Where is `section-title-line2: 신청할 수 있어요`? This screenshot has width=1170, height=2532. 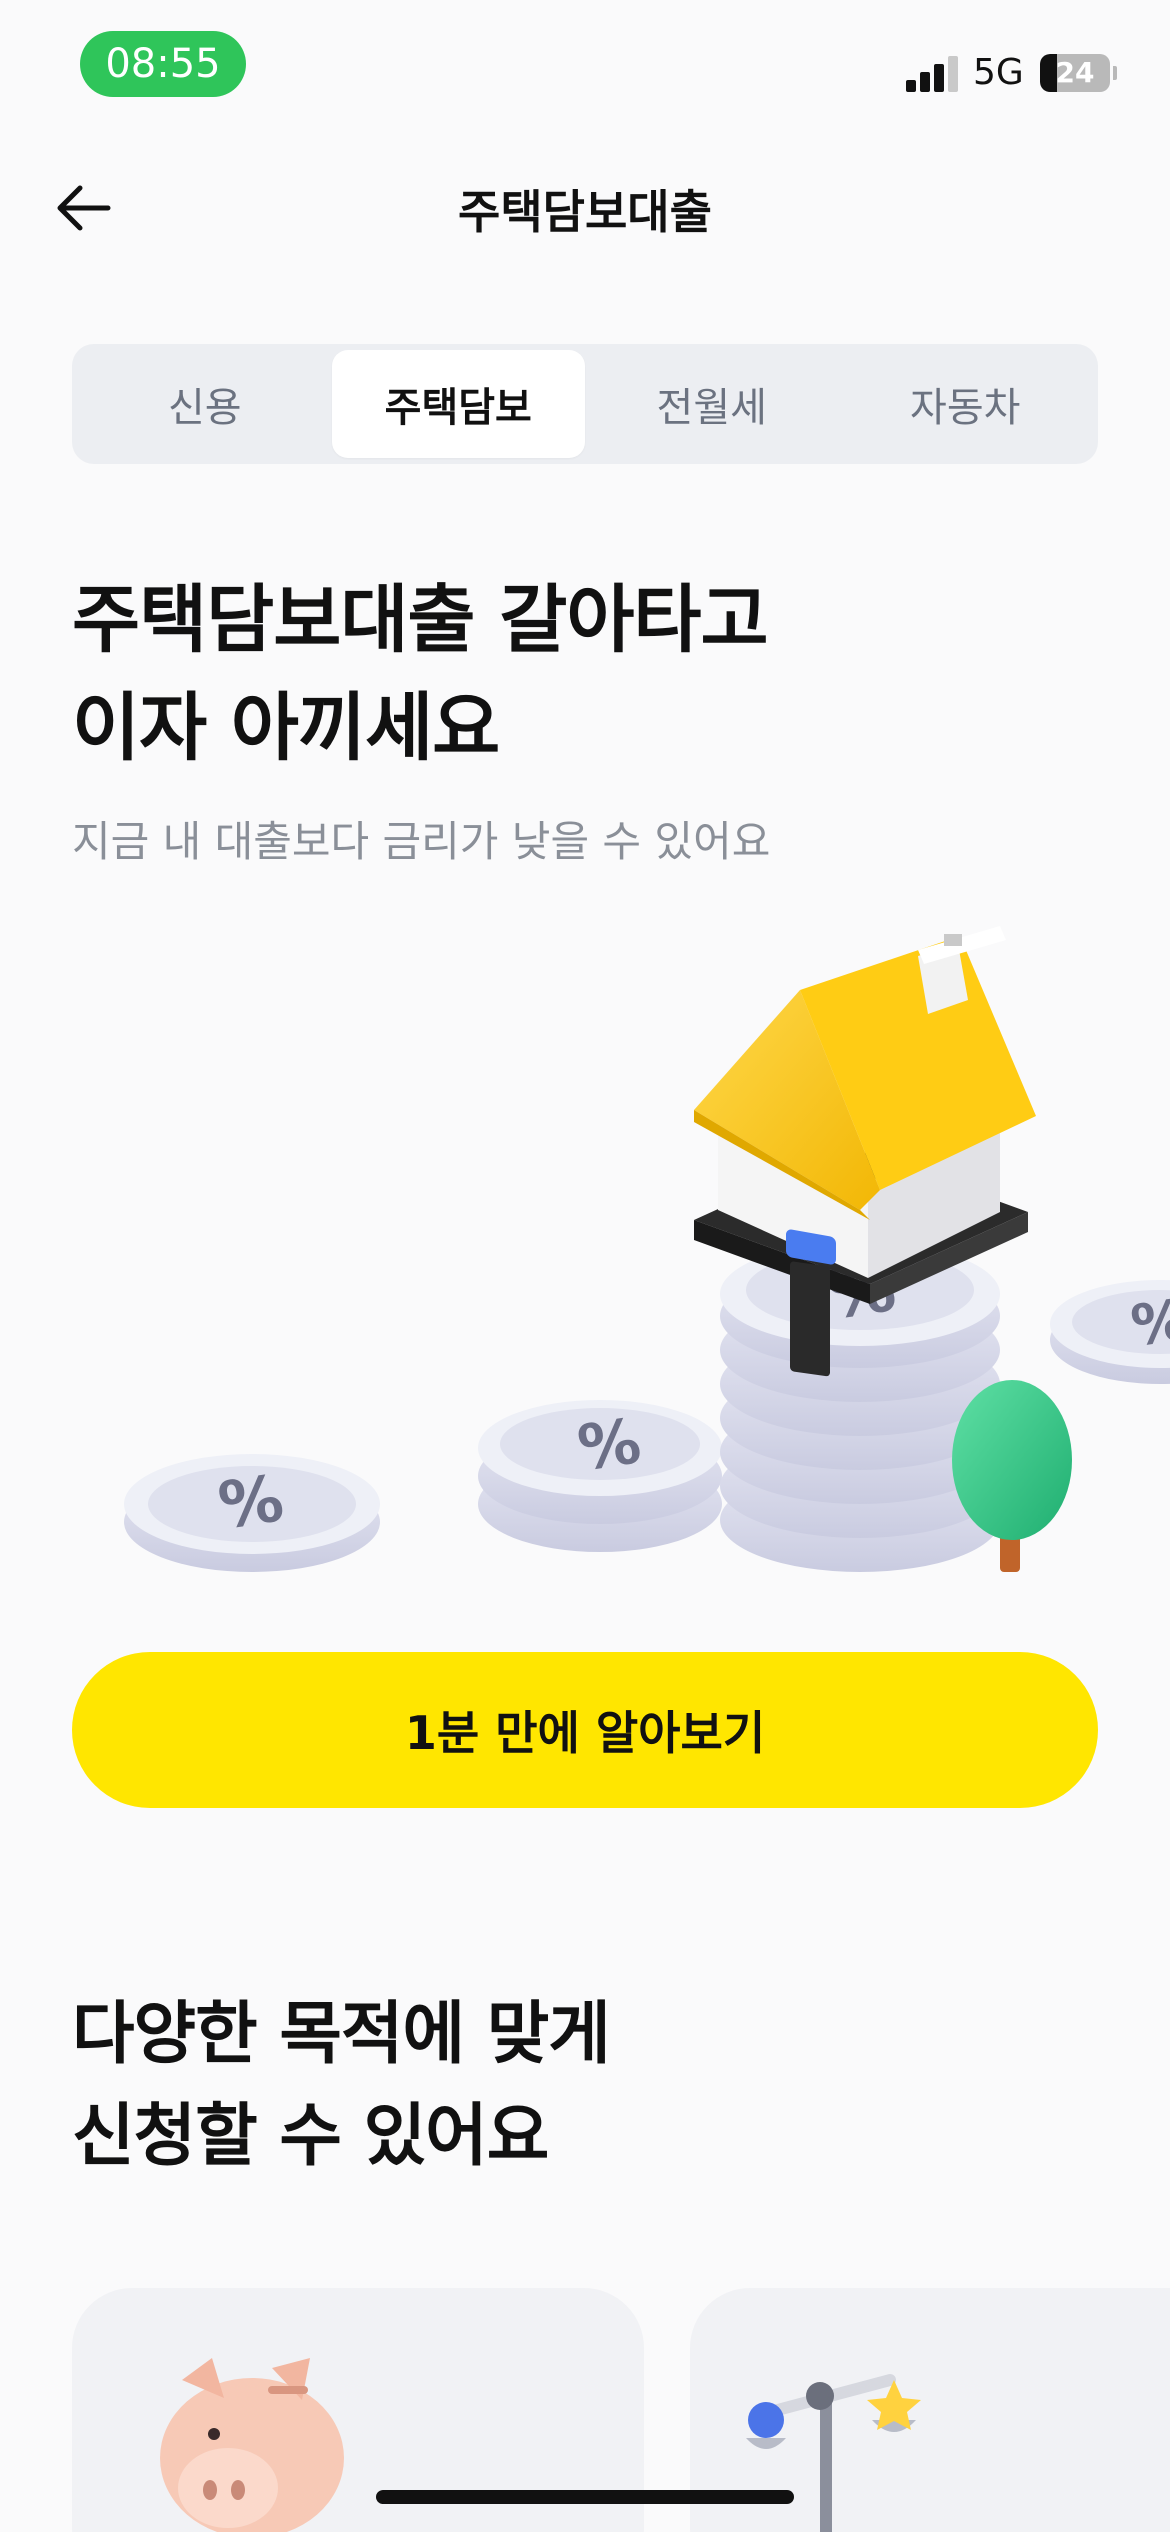 section-title-line2: 신청할 수 있어요 is located at coordinates (310, 2136).